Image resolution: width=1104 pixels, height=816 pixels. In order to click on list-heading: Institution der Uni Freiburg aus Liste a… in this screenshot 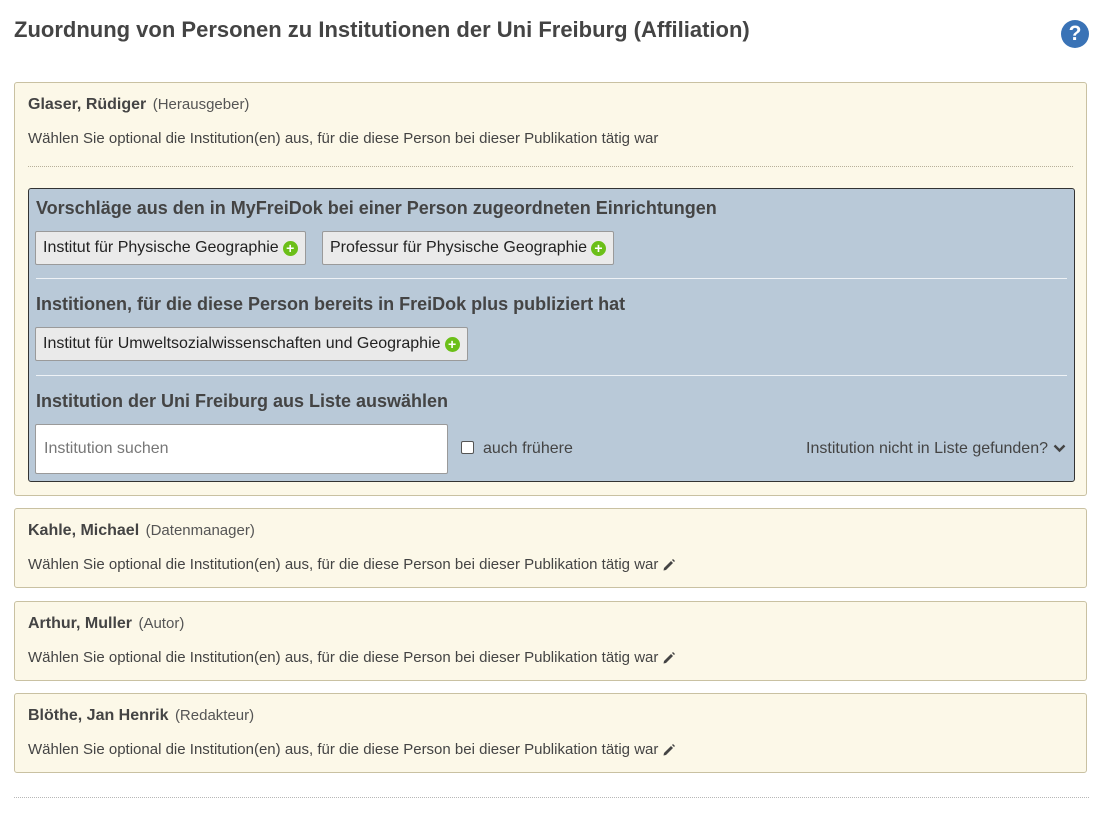, I will do `click(242, 401)`.